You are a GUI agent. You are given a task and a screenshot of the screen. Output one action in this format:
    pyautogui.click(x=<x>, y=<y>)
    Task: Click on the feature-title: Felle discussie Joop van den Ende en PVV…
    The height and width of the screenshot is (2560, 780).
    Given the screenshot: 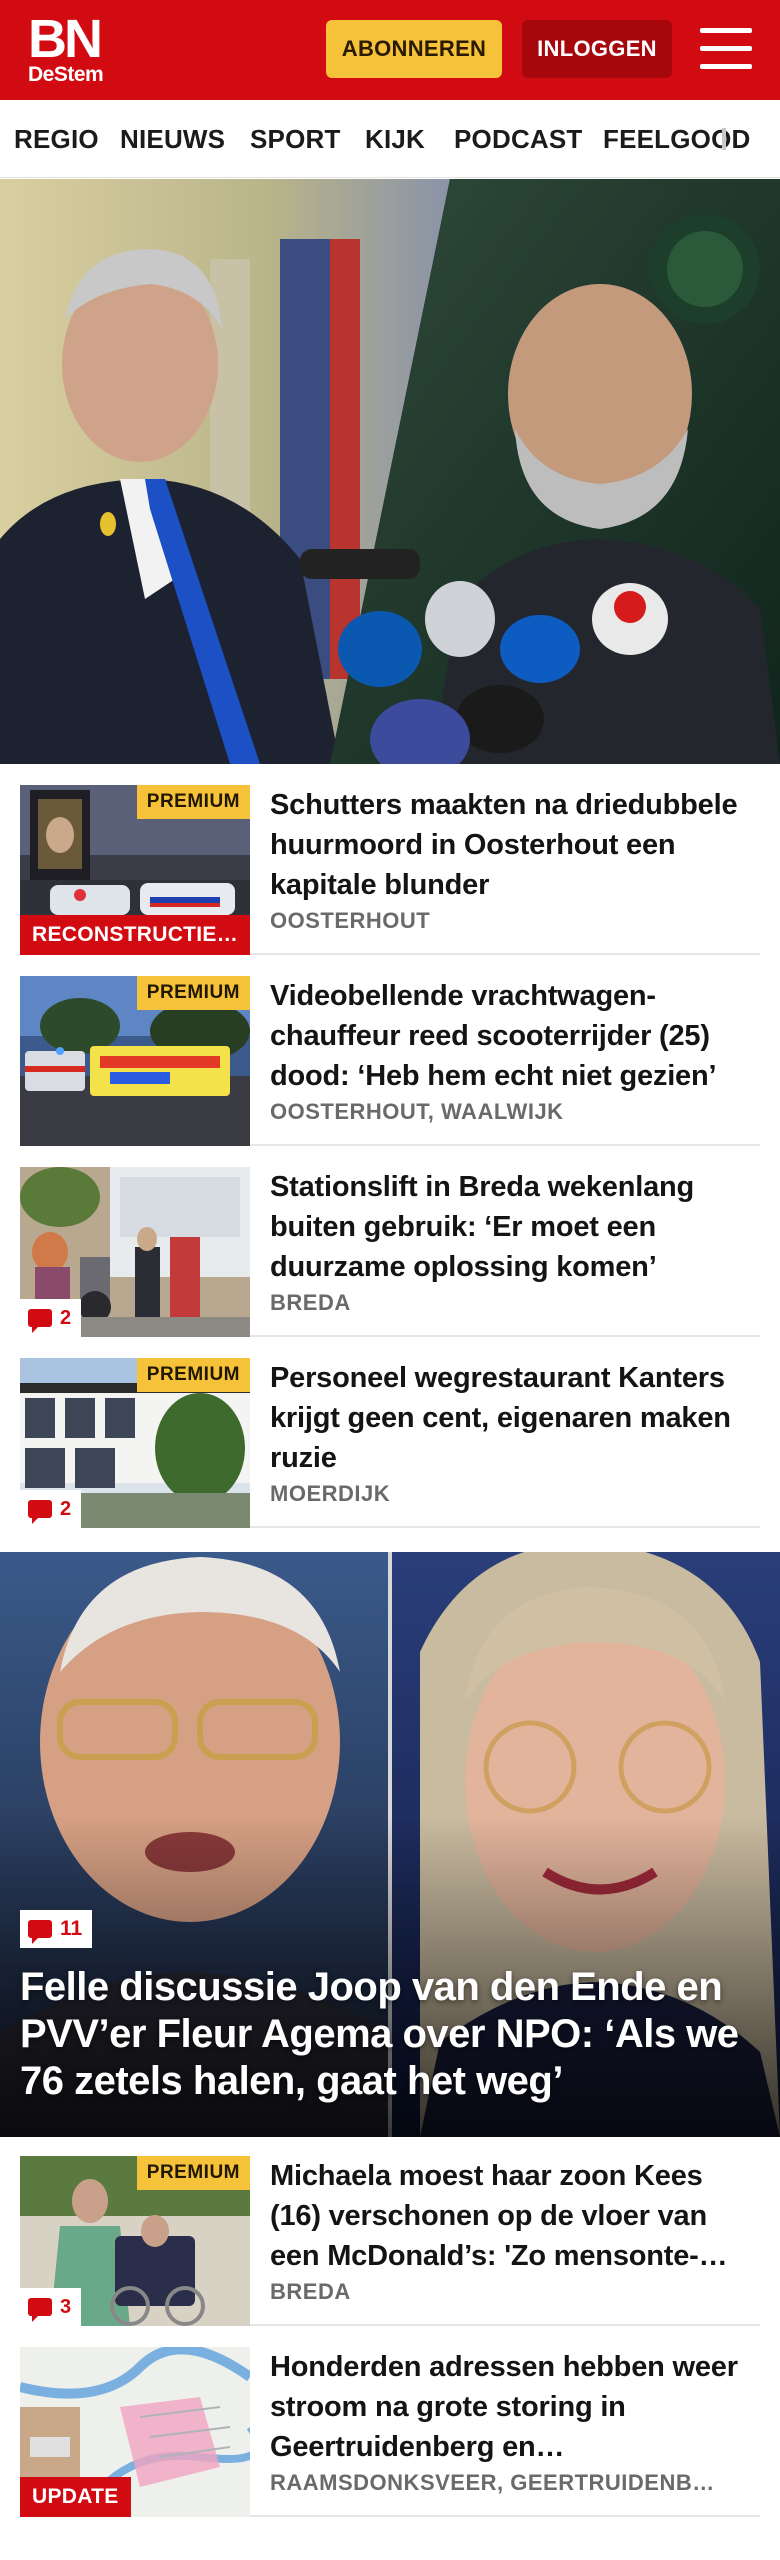 What is the action you would take?
    pyautogui.click(x=390, y=2034)
    